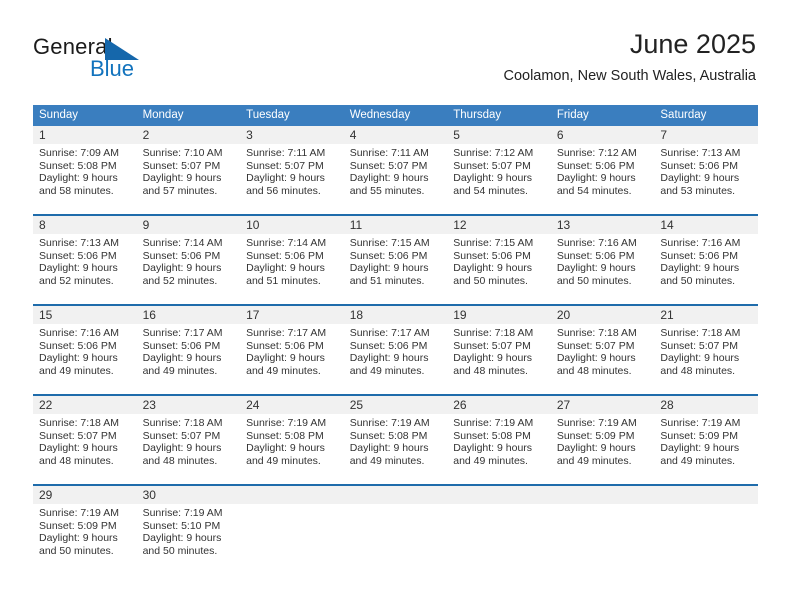 The height and width of the screenshot is (612, 792). I want to click on day-number: 12, so click(499, 225).